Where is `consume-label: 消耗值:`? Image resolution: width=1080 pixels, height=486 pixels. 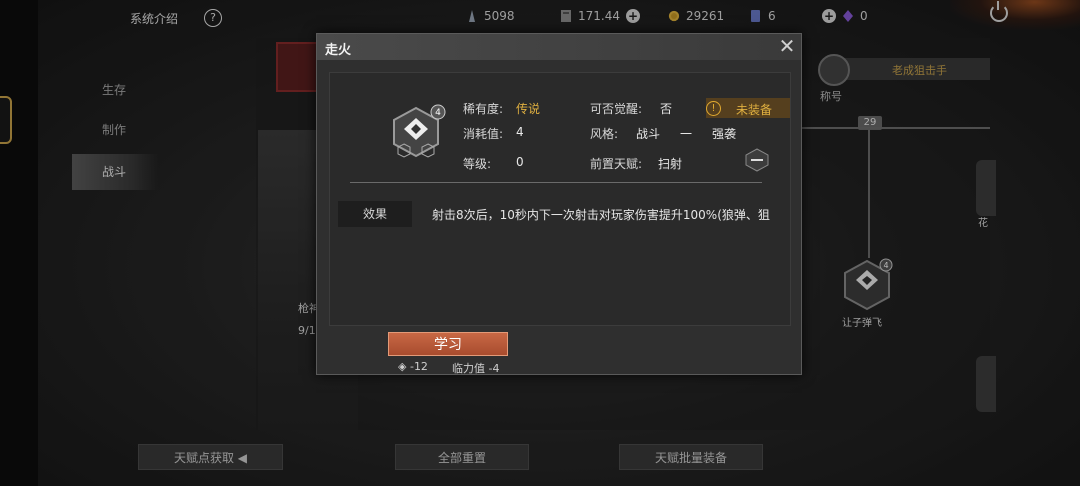
consume-label: 消耗值: is located at coordinates (483, 134).